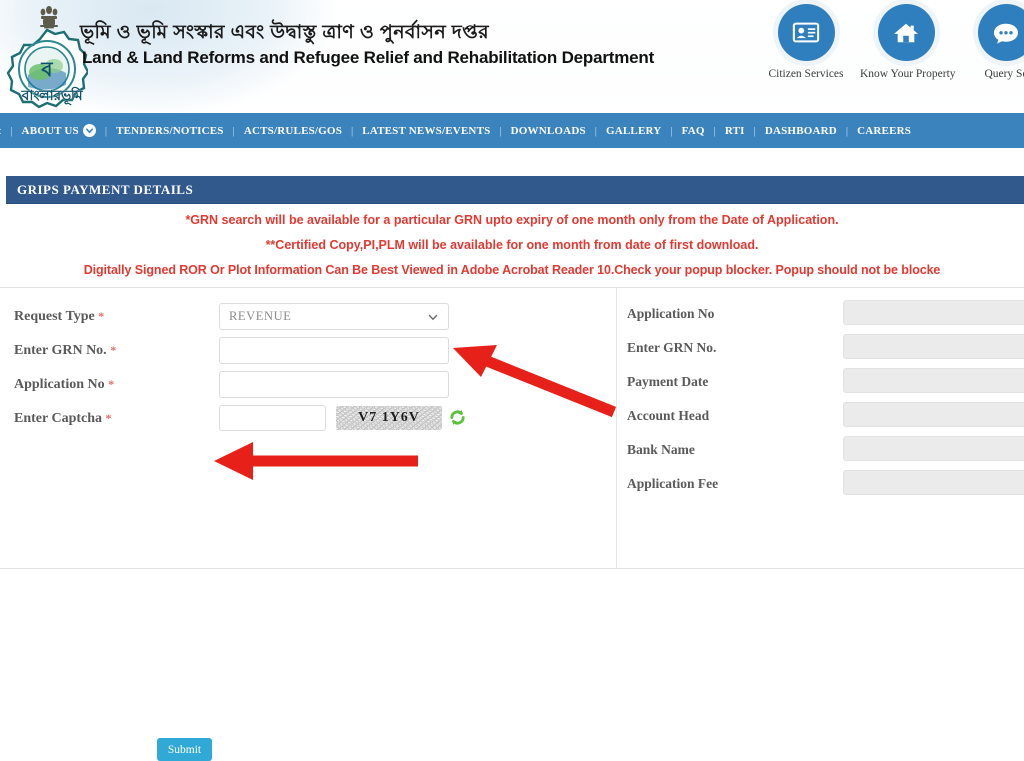 Image resolution: width=1024 pixels, height=761 pixels. I want to click on form-row-application-no: Application No *, so click(309, 386).